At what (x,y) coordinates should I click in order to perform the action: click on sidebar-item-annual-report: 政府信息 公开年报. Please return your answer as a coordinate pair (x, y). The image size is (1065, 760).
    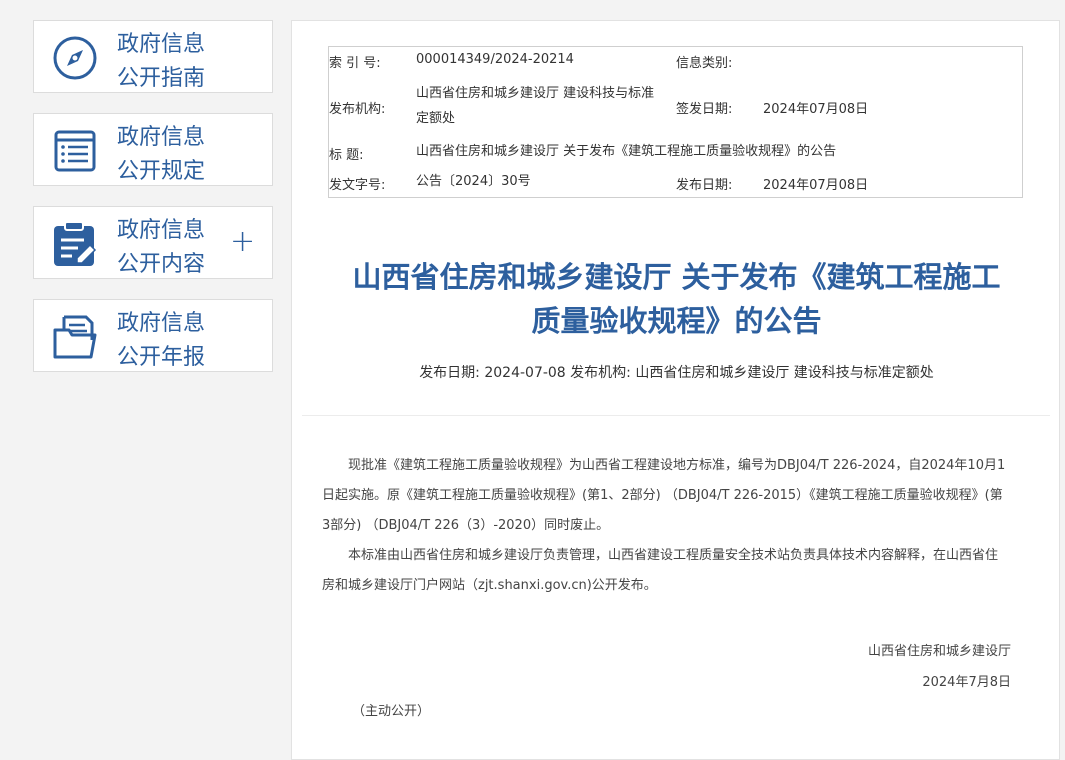
    Looking at the image, I should click on (153, 335).